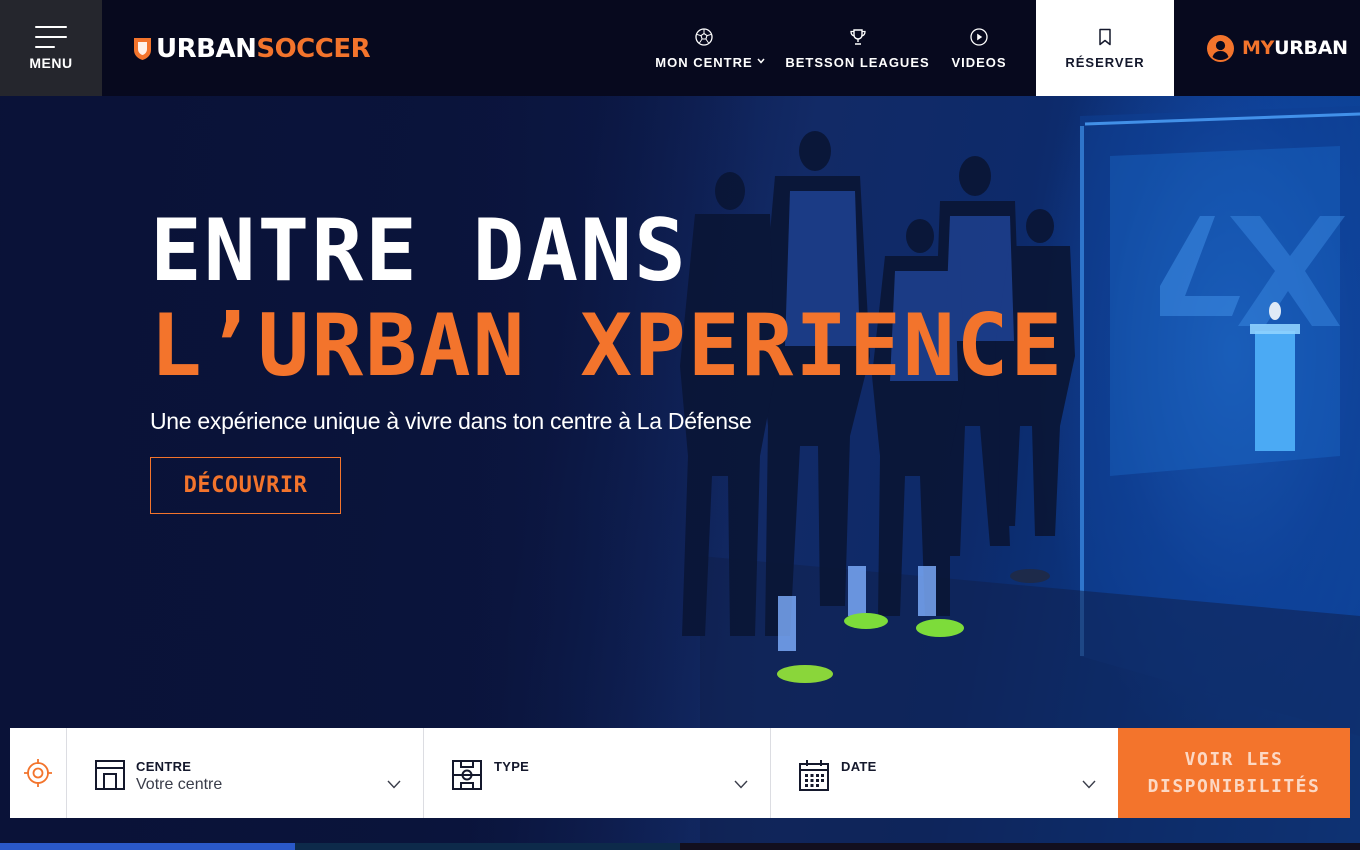 The image size is (1360, 850). I want to click on building-icon, so click(110, 775).